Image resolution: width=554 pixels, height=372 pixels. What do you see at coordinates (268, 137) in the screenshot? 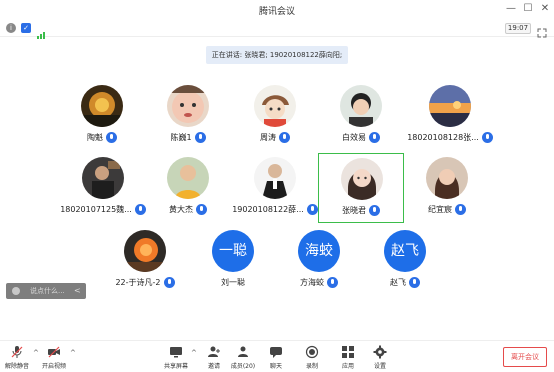
I see `participant-name: 周涛` at bounding box center [268, 137].